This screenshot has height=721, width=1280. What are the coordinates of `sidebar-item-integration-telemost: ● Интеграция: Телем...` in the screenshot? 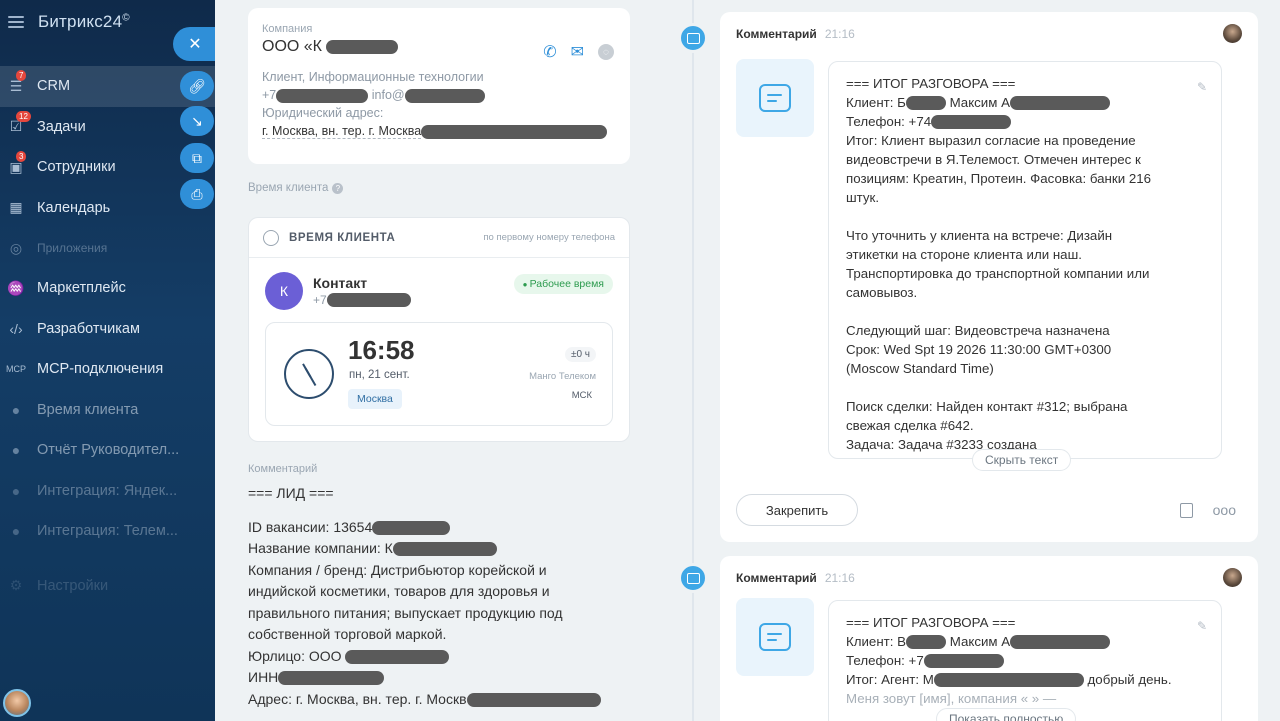 It's located at (107, 531).